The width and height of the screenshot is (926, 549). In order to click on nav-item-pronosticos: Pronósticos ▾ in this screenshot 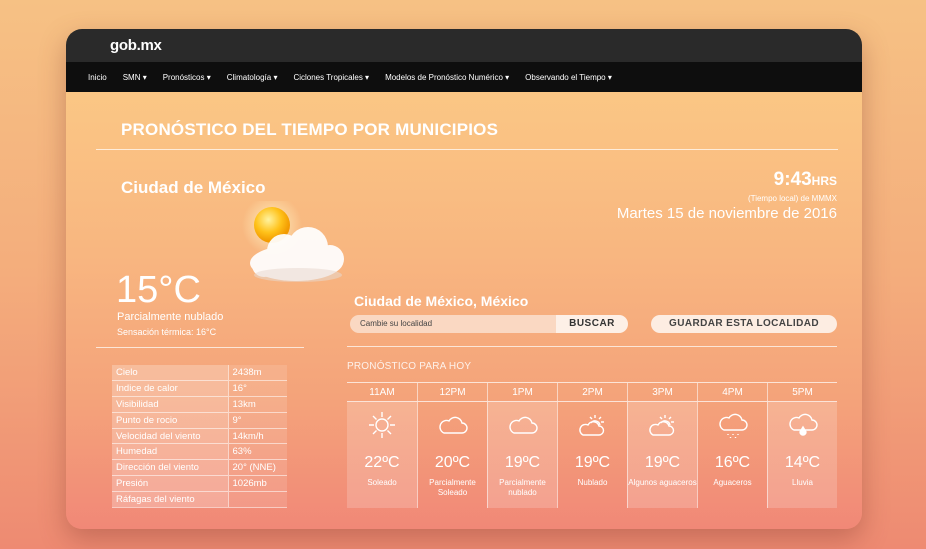, I will do `click(187, 77)`.